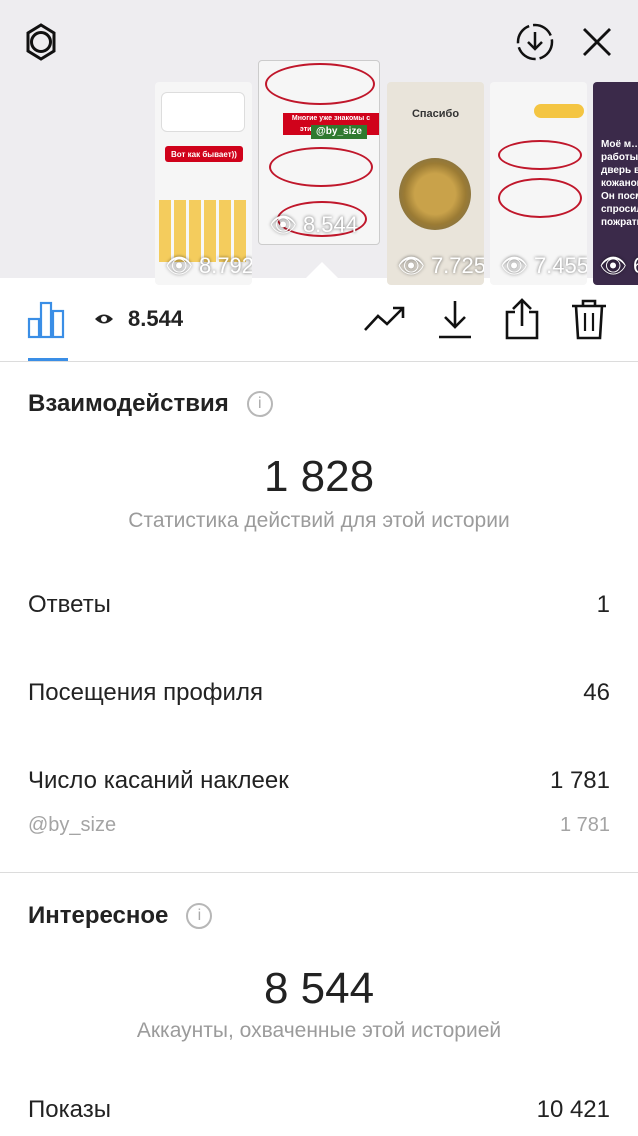  Describe the element at coordinates (435, 114) in the screenshot. I see `story-caption: Спасибо` at that location.